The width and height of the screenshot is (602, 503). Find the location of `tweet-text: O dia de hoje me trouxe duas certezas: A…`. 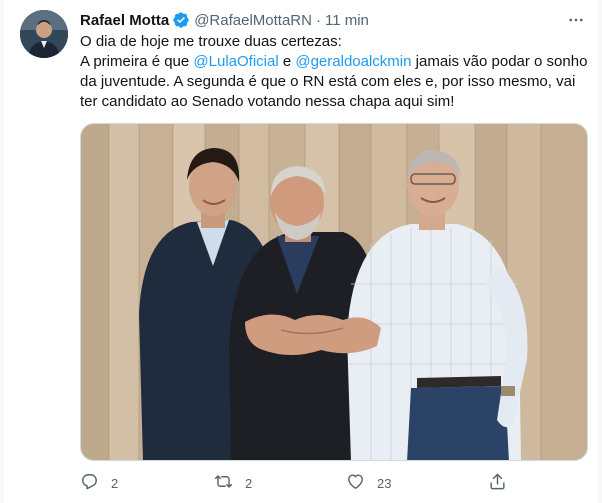

tweet-text: O dia de hoje me trouxe duas certezas: A… is located at coordinates (334, 72).